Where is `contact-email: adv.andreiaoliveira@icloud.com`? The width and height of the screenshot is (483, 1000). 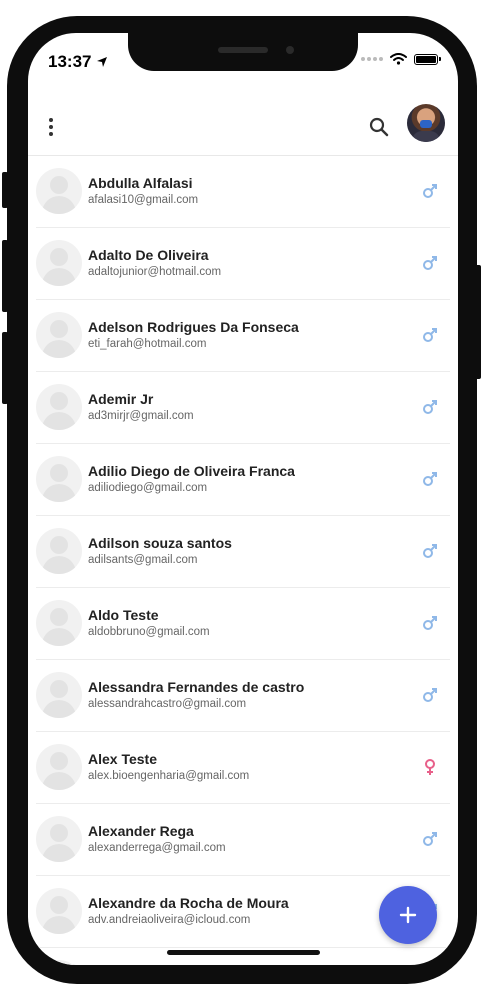 contact-email: adv.andreiaoliveira@icloud.com is located at coordinates (169, 920).